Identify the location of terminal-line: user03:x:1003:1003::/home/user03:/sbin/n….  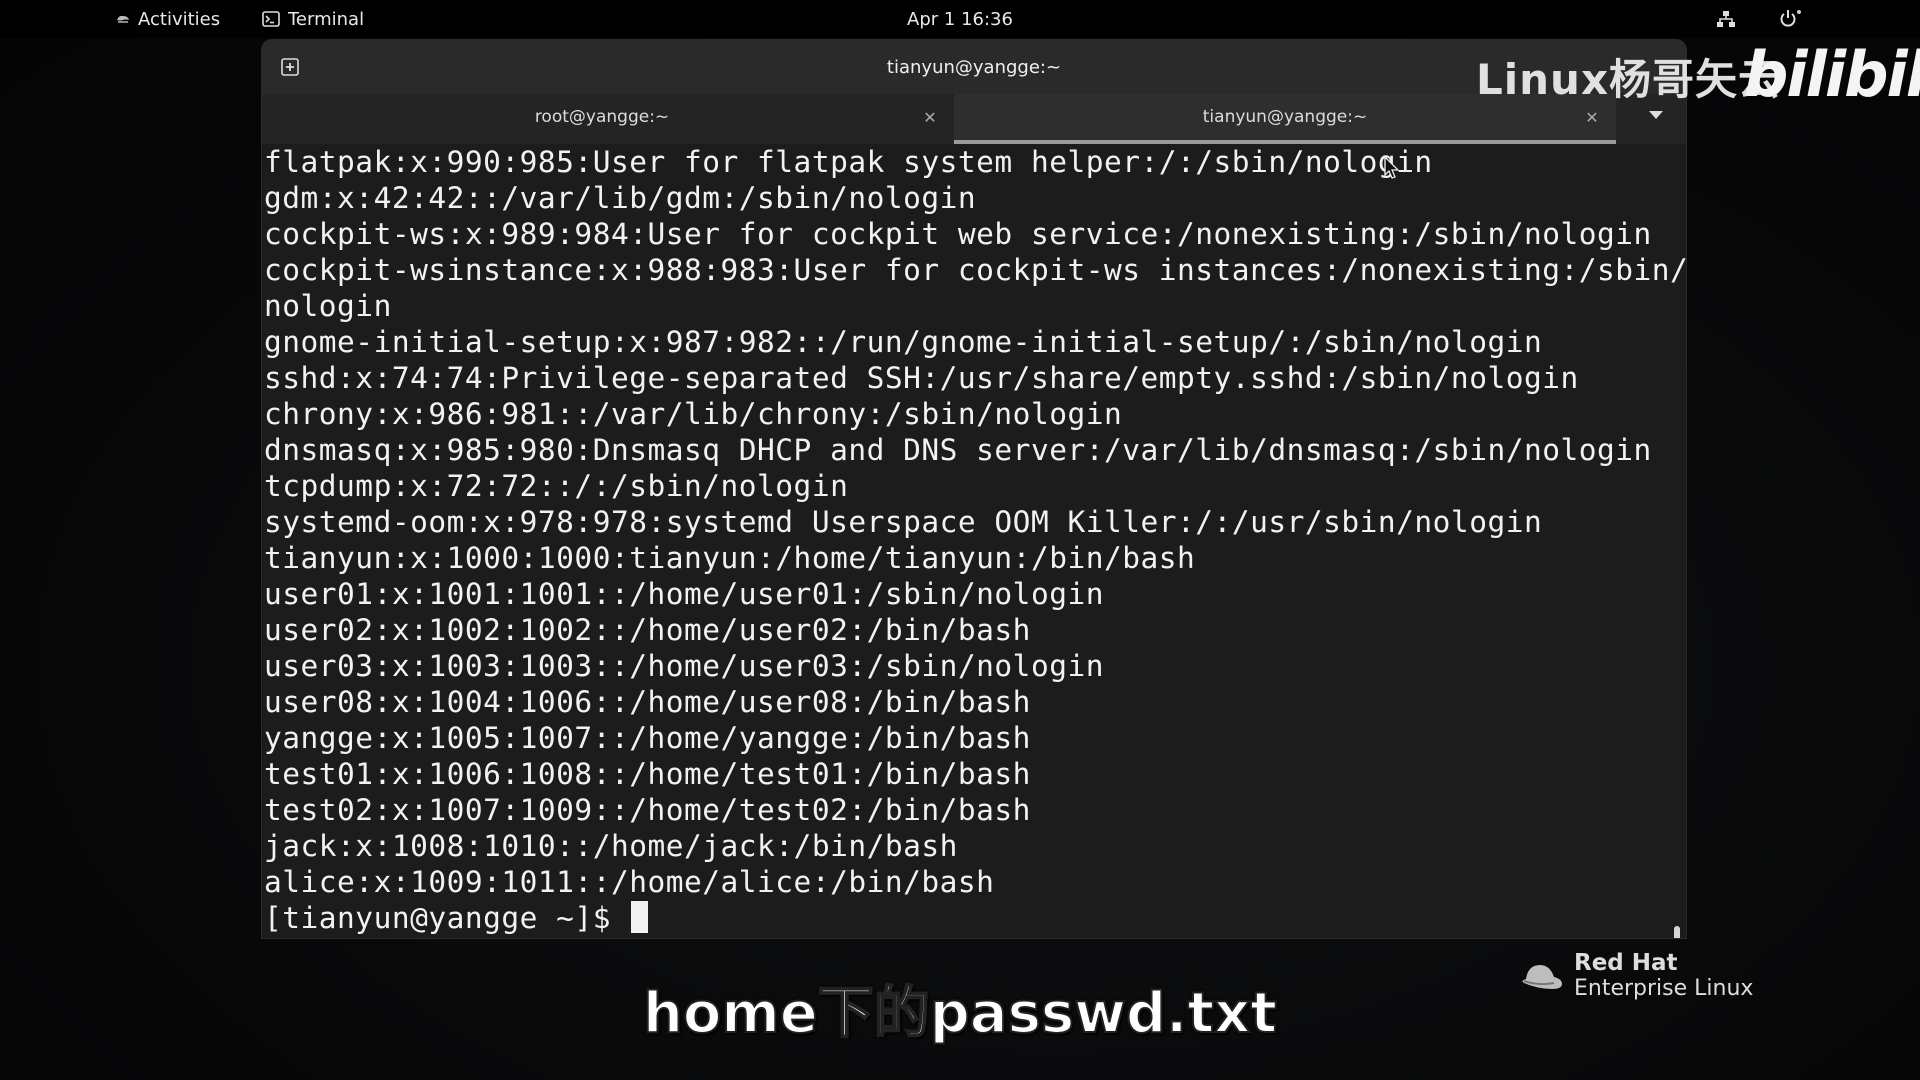
(684, 666).